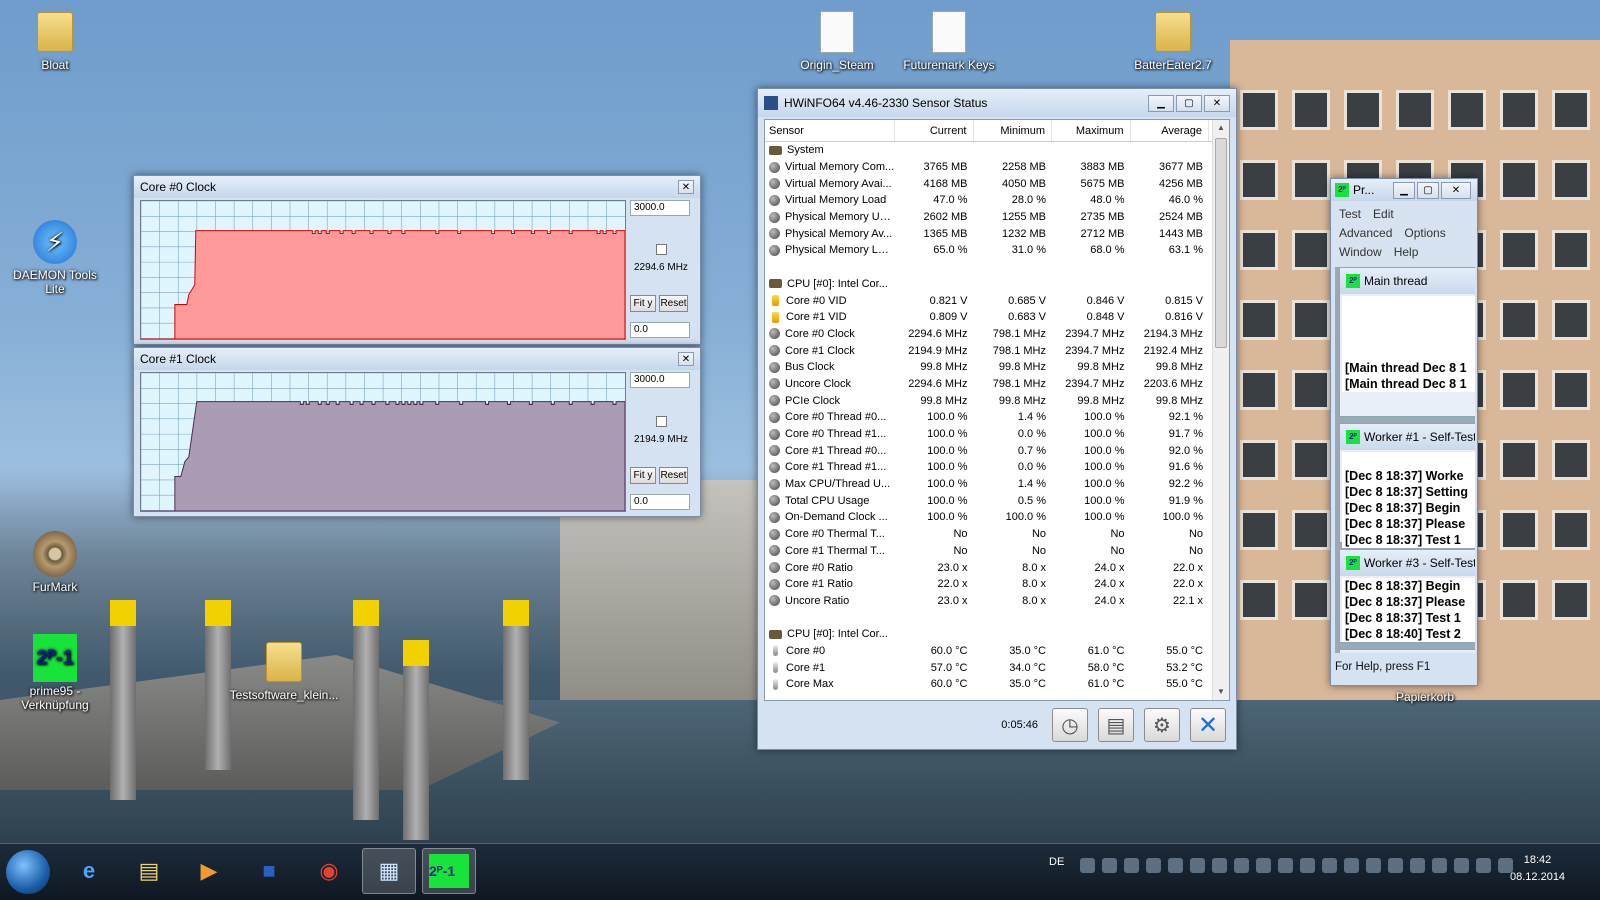  Describe the element at coordinates (1013, 130) in the screenshot. I see `column-header-minimum: Minimum` at that location.